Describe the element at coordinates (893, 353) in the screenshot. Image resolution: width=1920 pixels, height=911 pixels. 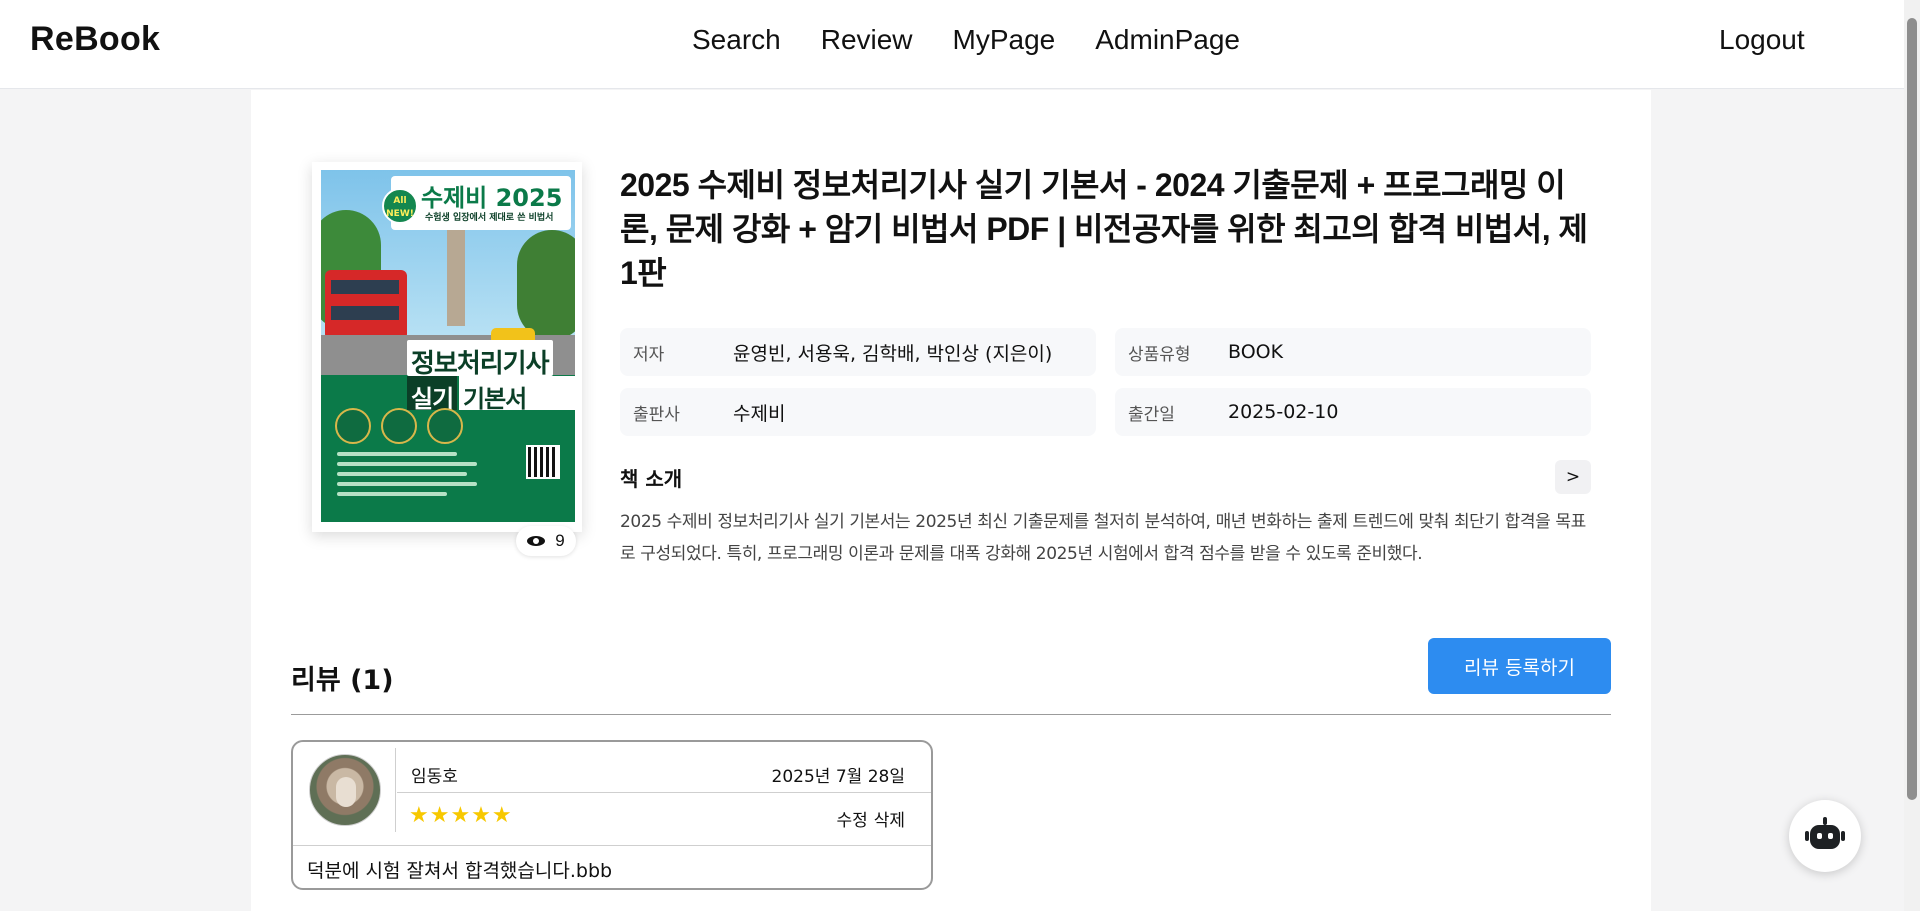
I see `meta-value: 윤영빈, 서용욱, 김학배, 박인상 (지은이)` at that location.